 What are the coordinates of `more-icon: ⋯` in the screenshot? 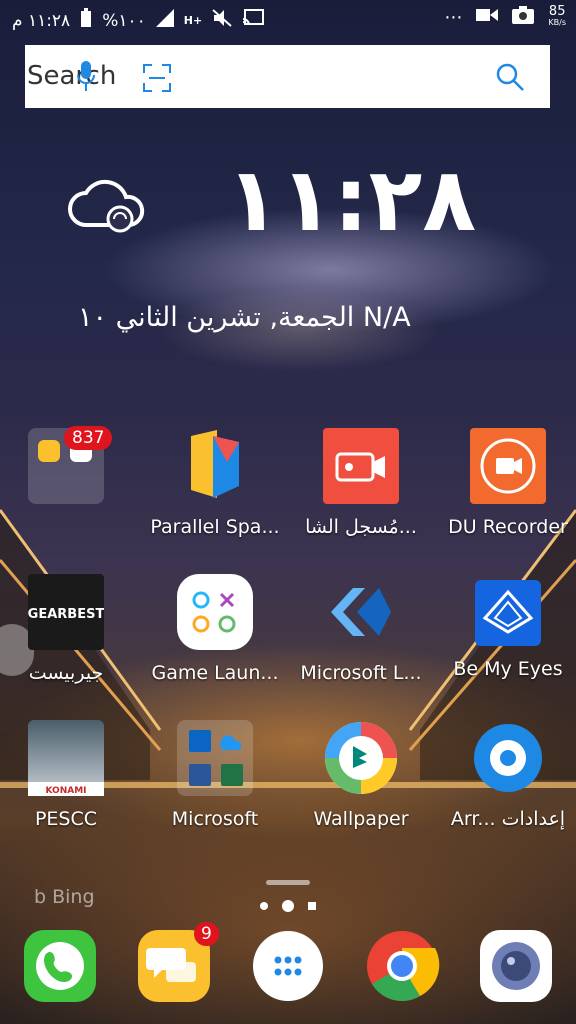 It's located at (453, 17).